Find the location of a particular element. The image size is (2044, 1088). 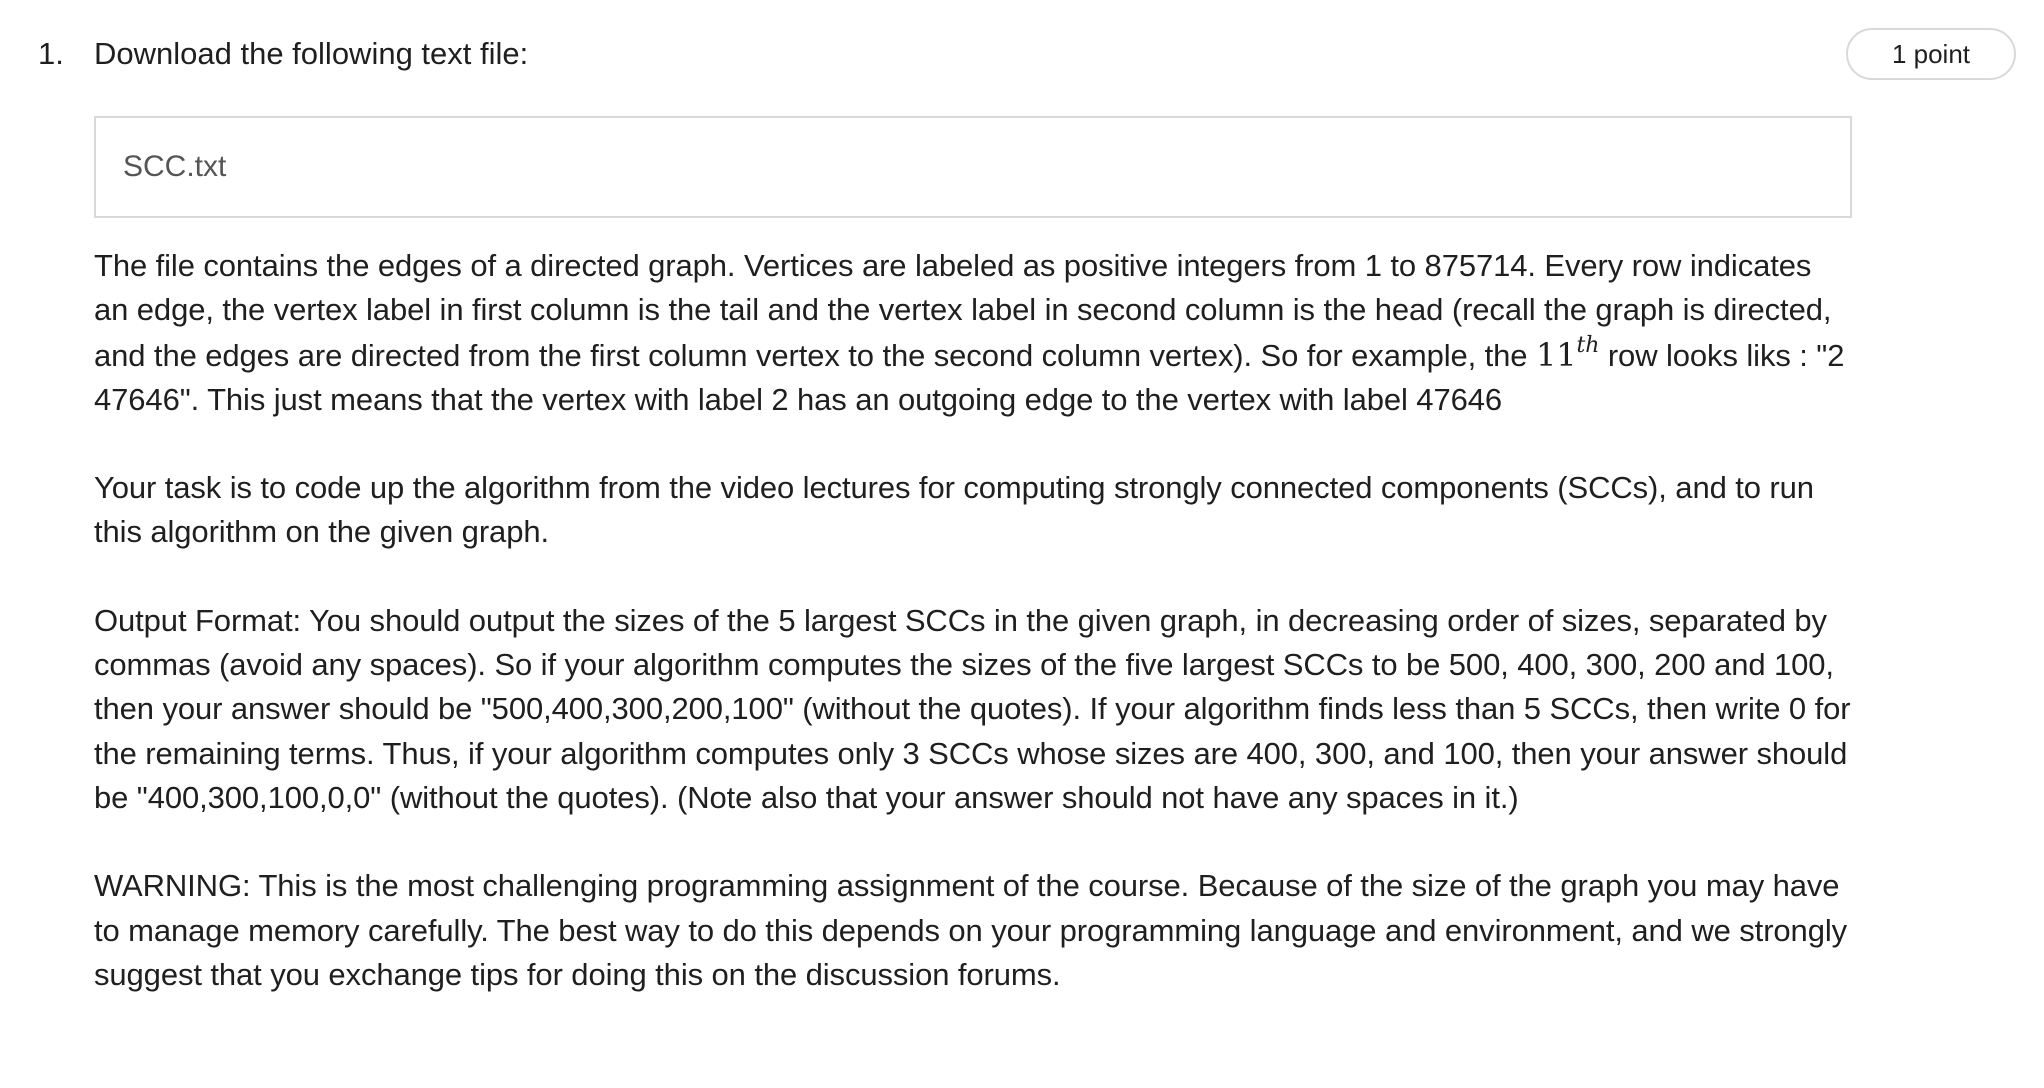

question-number: 1. is located at coordinates (51, 53).